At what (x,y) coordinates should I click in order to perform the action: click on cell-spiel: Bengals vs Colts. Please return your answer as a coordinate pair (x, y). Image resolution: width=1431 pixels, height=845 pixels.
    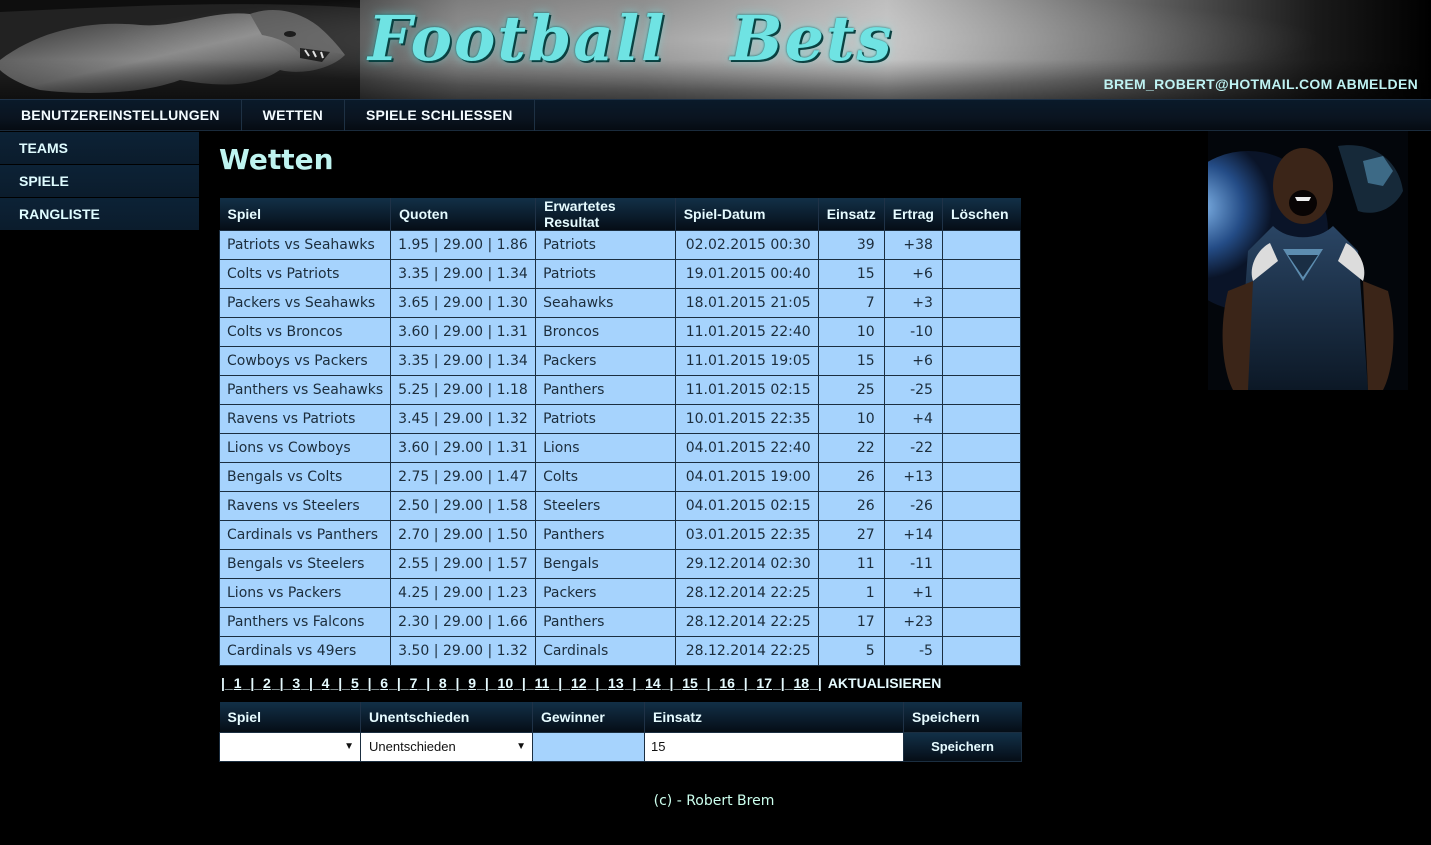
    Looking at the image, I should click on (305, 477).